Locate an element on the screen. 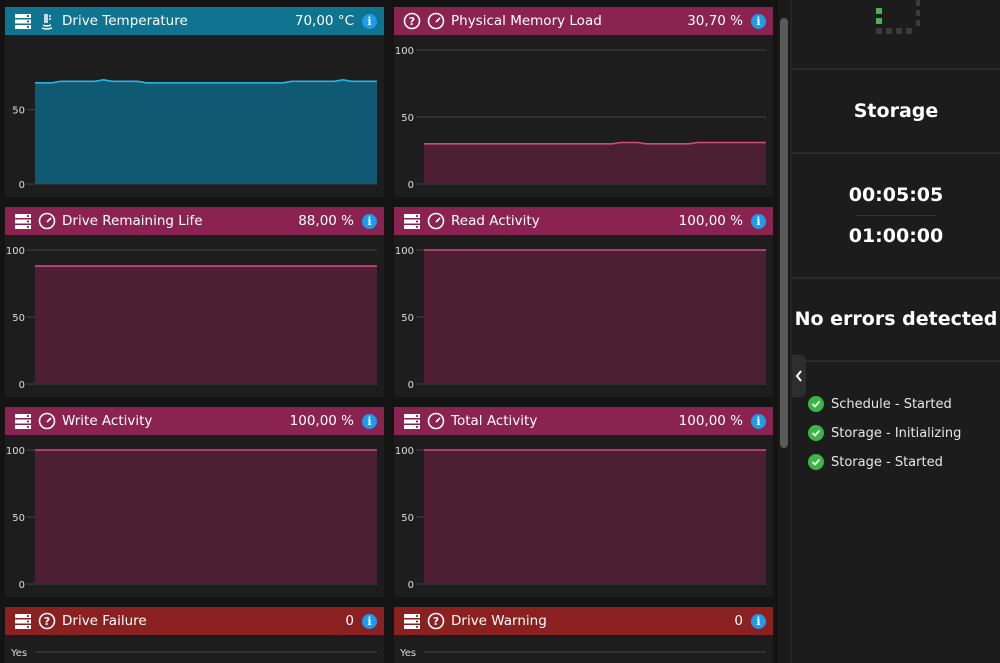 Image resolution: width=1000 pixels, height=663 pixels. widget-title: Drive Temperature is located at coordinates (125, 21).